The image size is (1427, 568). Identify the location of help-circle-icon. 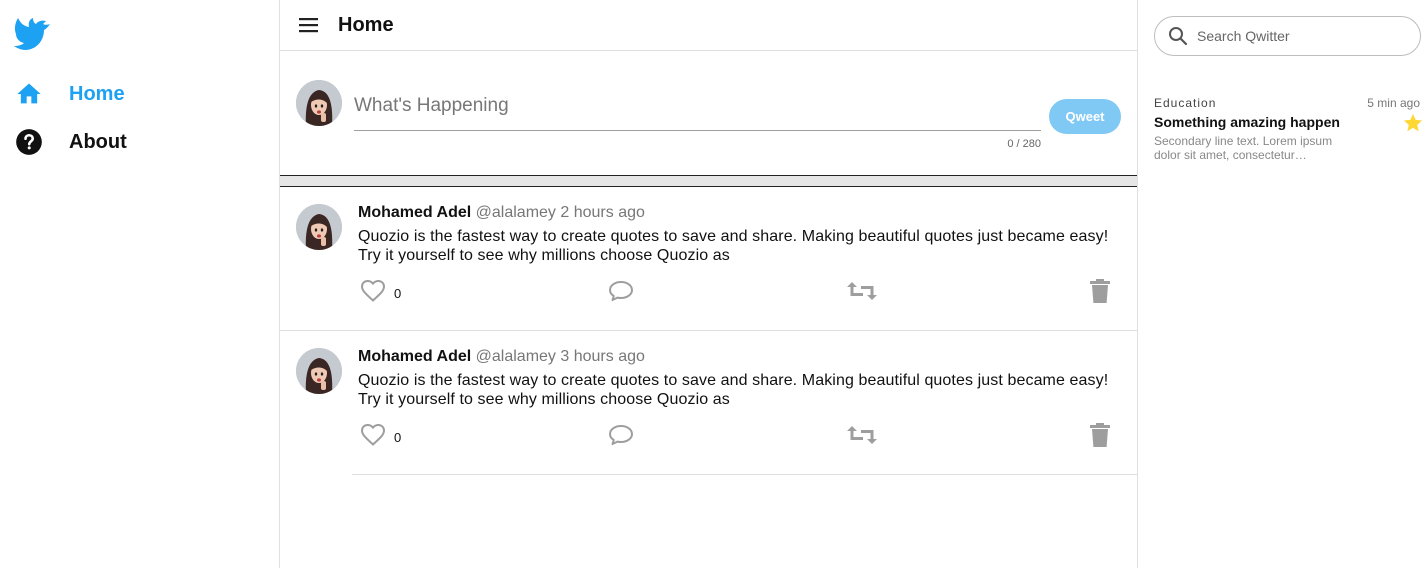
(29, 142).